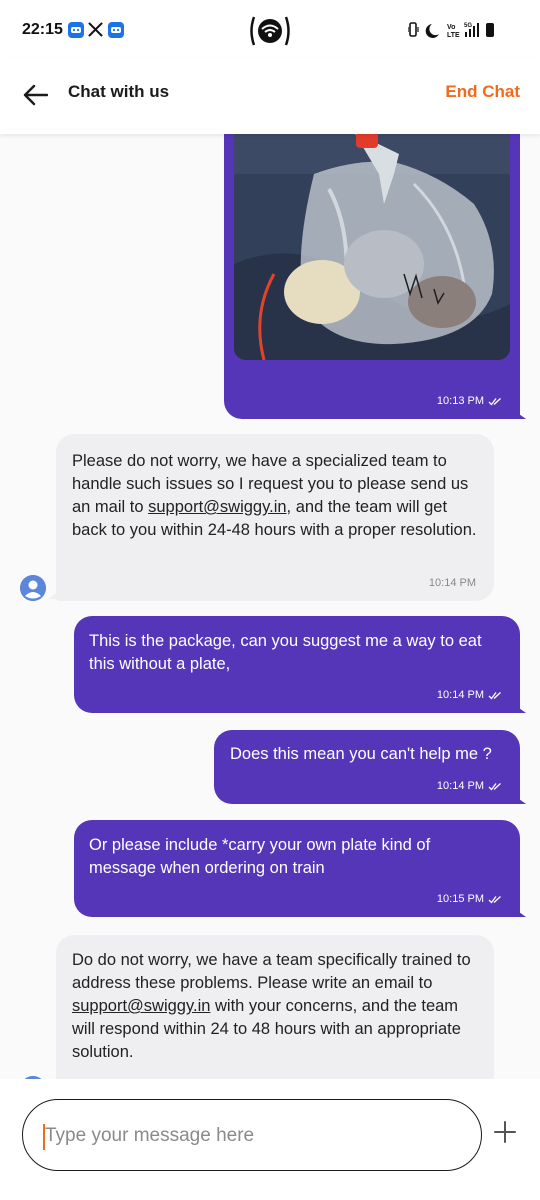  I want to click on status-time: 22:15, so click(42, 29).